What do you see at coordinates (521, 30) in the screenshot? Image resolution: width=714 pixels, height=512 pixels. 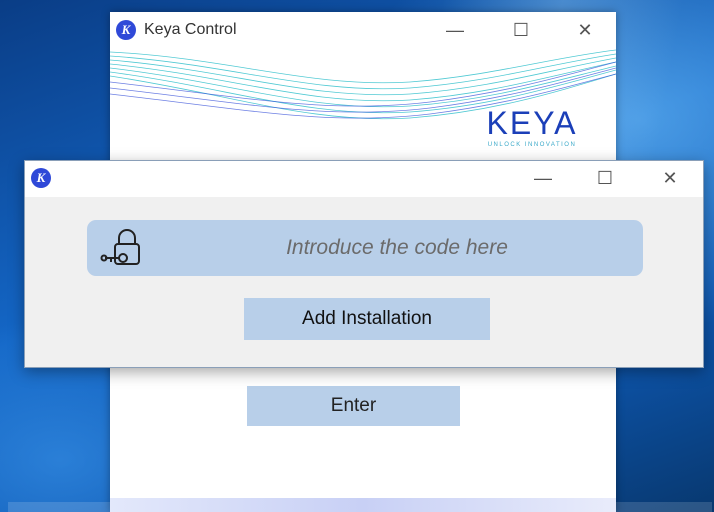 I see `maximize-button: ☐` at bounding box center [521, 30].